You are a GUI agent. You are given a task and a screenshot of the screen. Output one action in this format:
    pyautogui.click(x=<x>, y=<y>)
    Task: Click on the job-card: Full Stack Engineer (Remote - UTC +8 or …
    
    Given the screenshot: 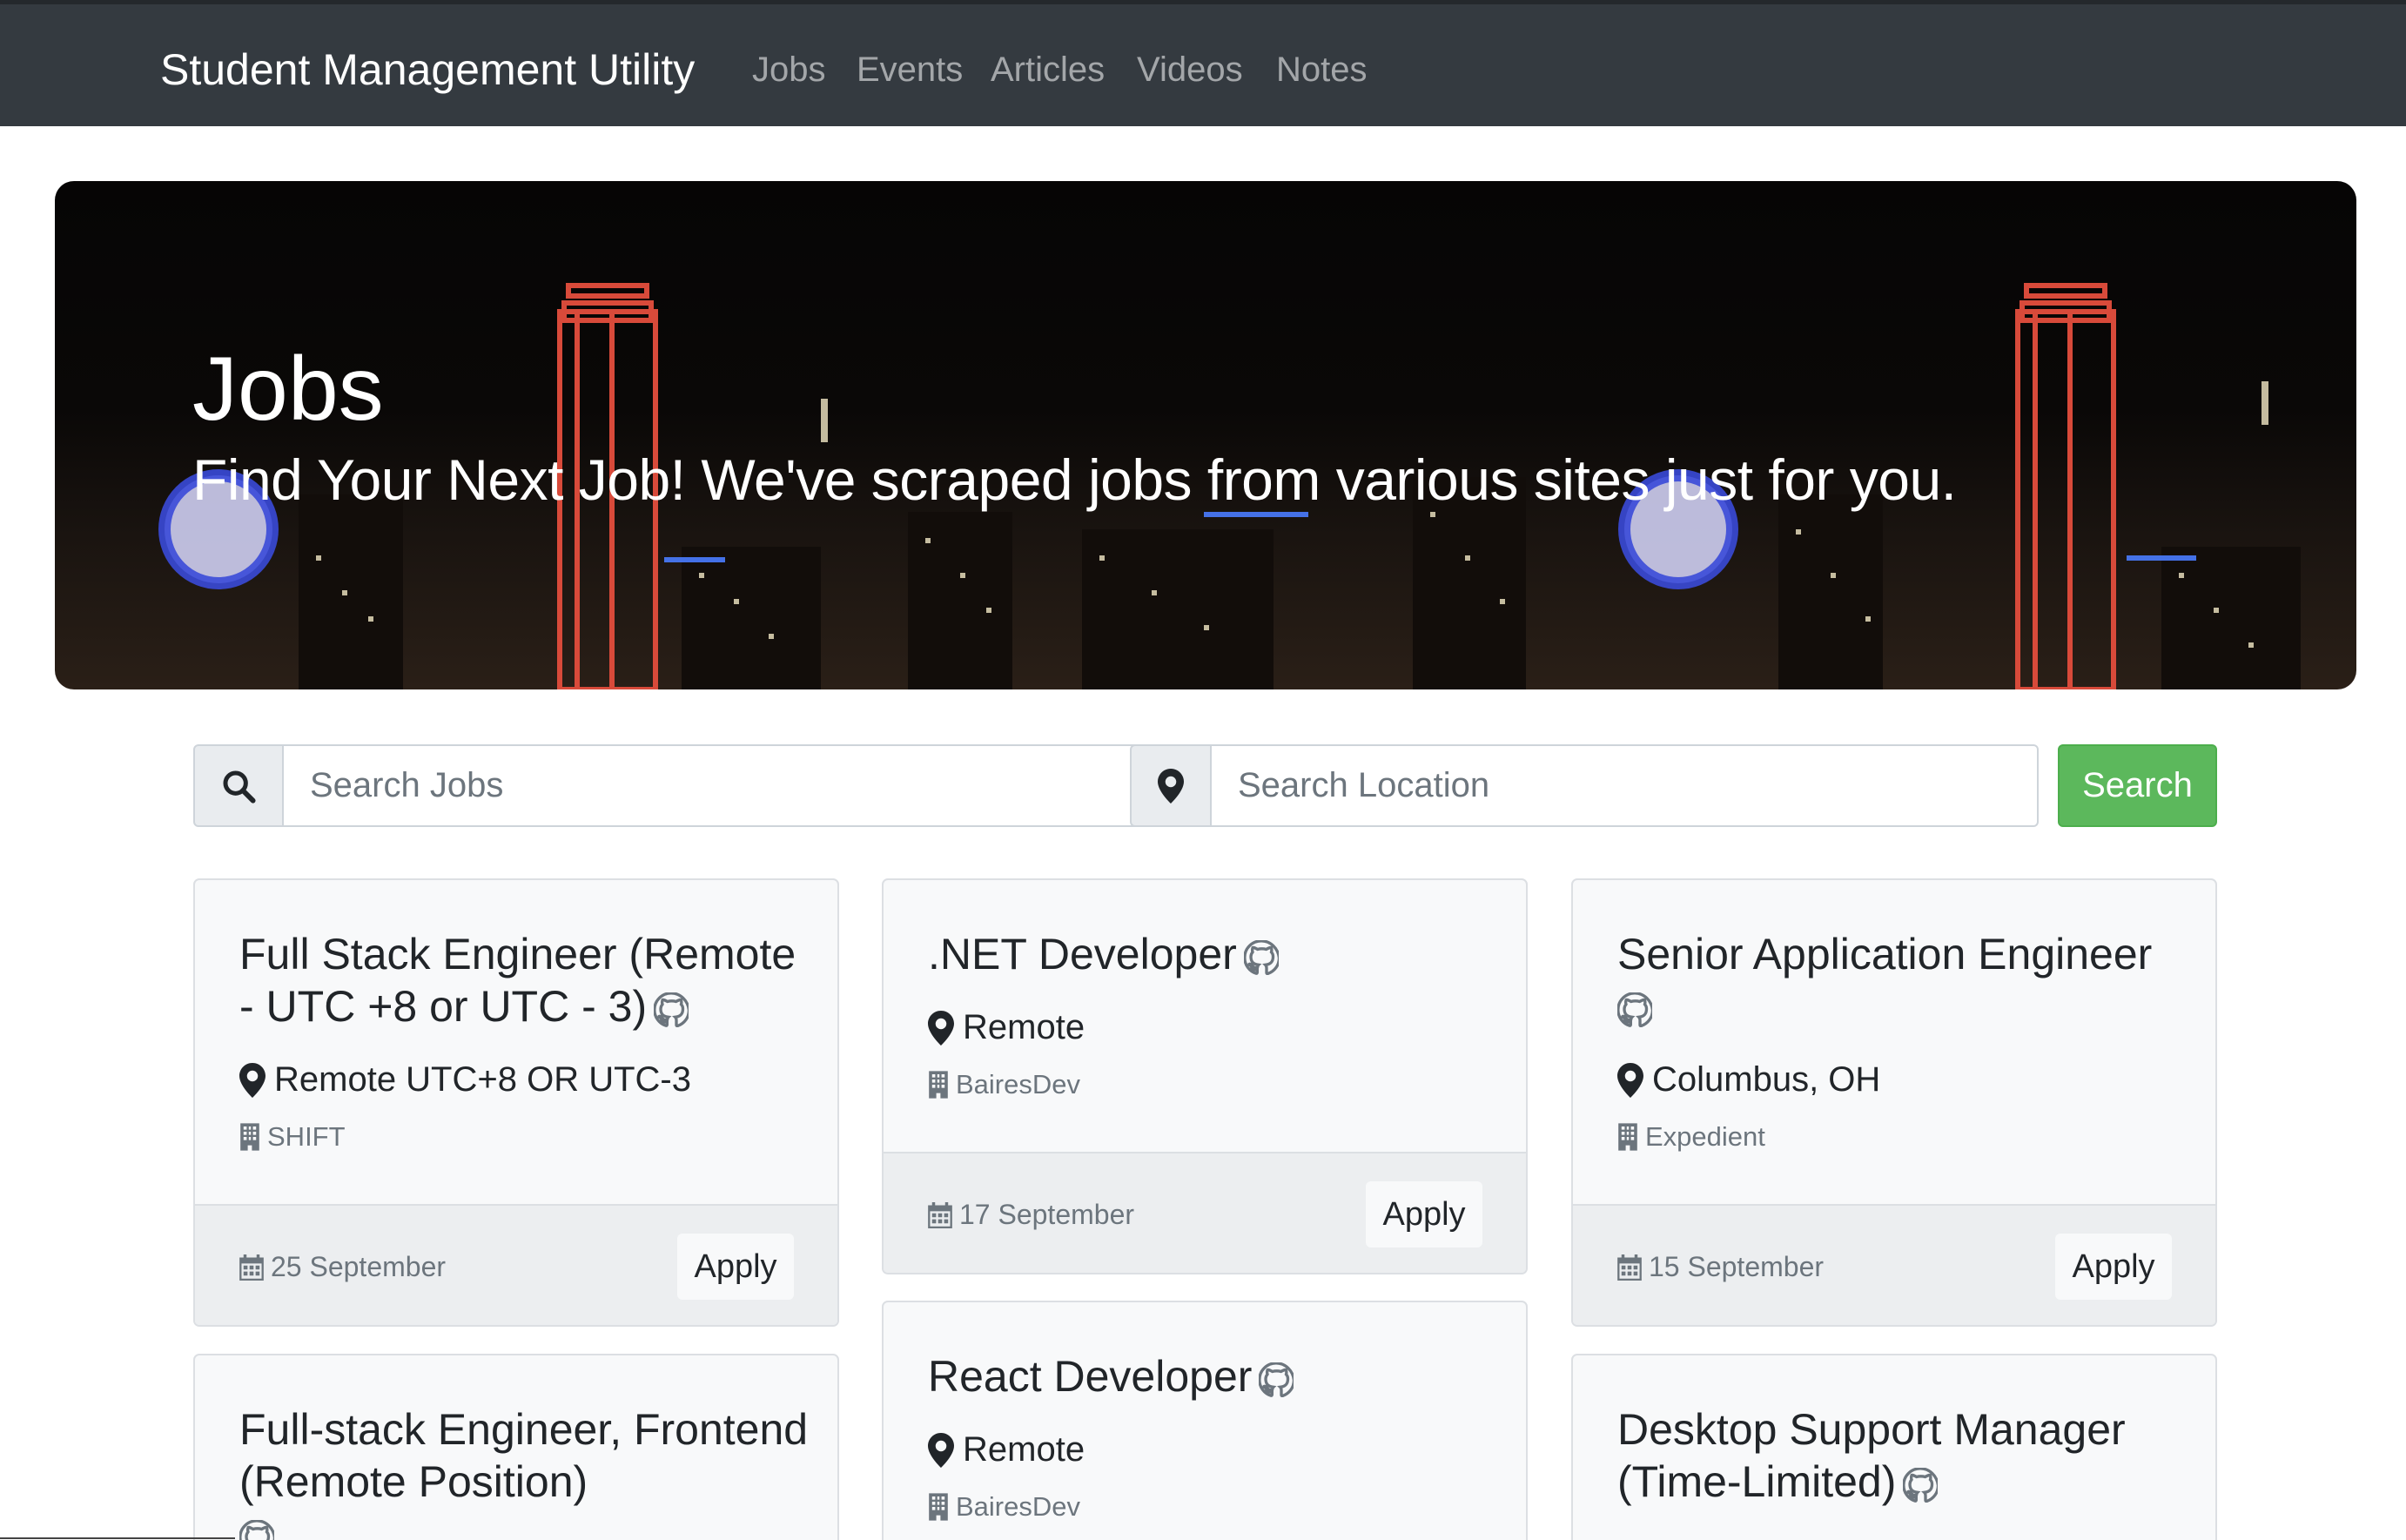 What is the action you would take?
    pyautogui.click(x=516, y=1103)
    